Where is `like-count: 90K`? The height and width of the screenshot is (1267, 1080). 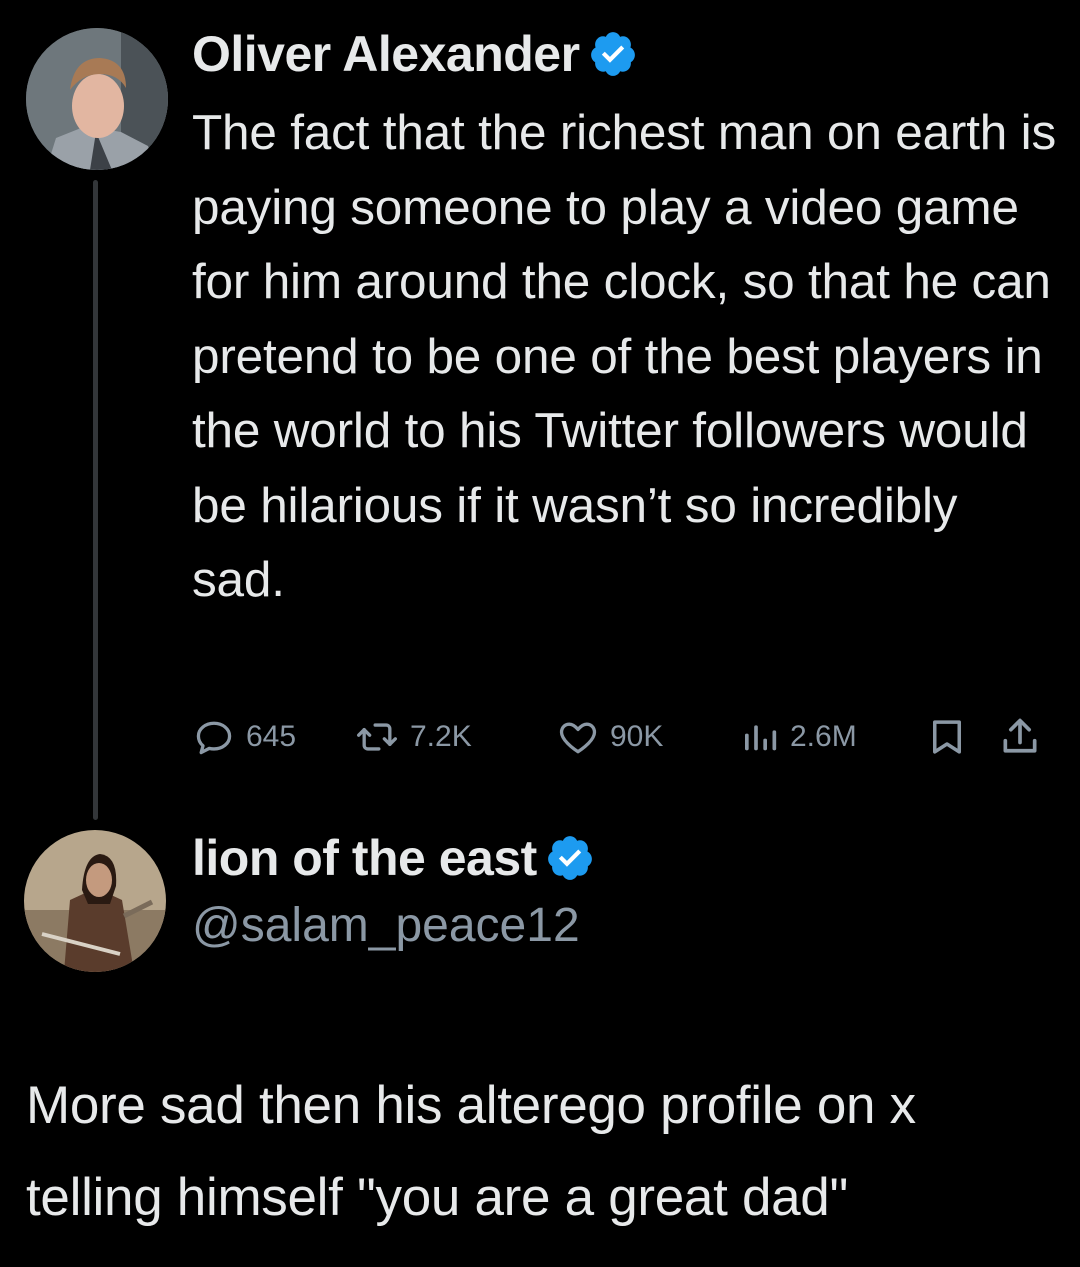 like-count: 90K is located at coordinates (637, 736).